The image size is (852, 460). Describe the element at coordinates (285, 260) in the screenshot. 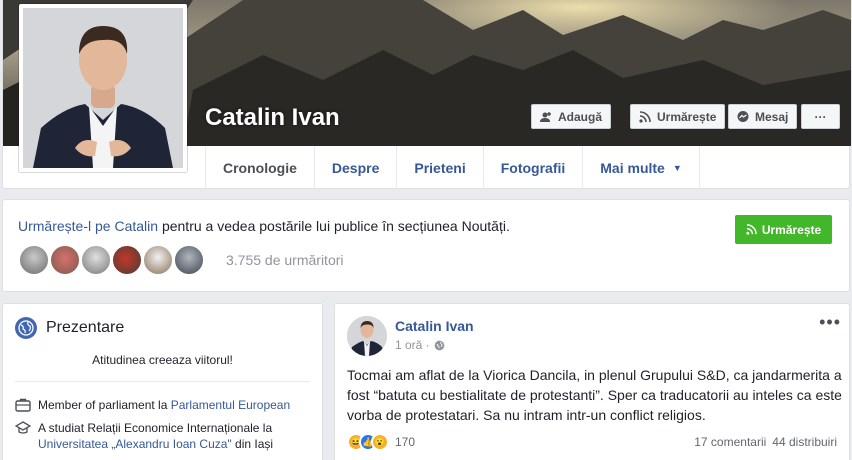

I see `follower-count: 3.755 de urmăritori` at that location.